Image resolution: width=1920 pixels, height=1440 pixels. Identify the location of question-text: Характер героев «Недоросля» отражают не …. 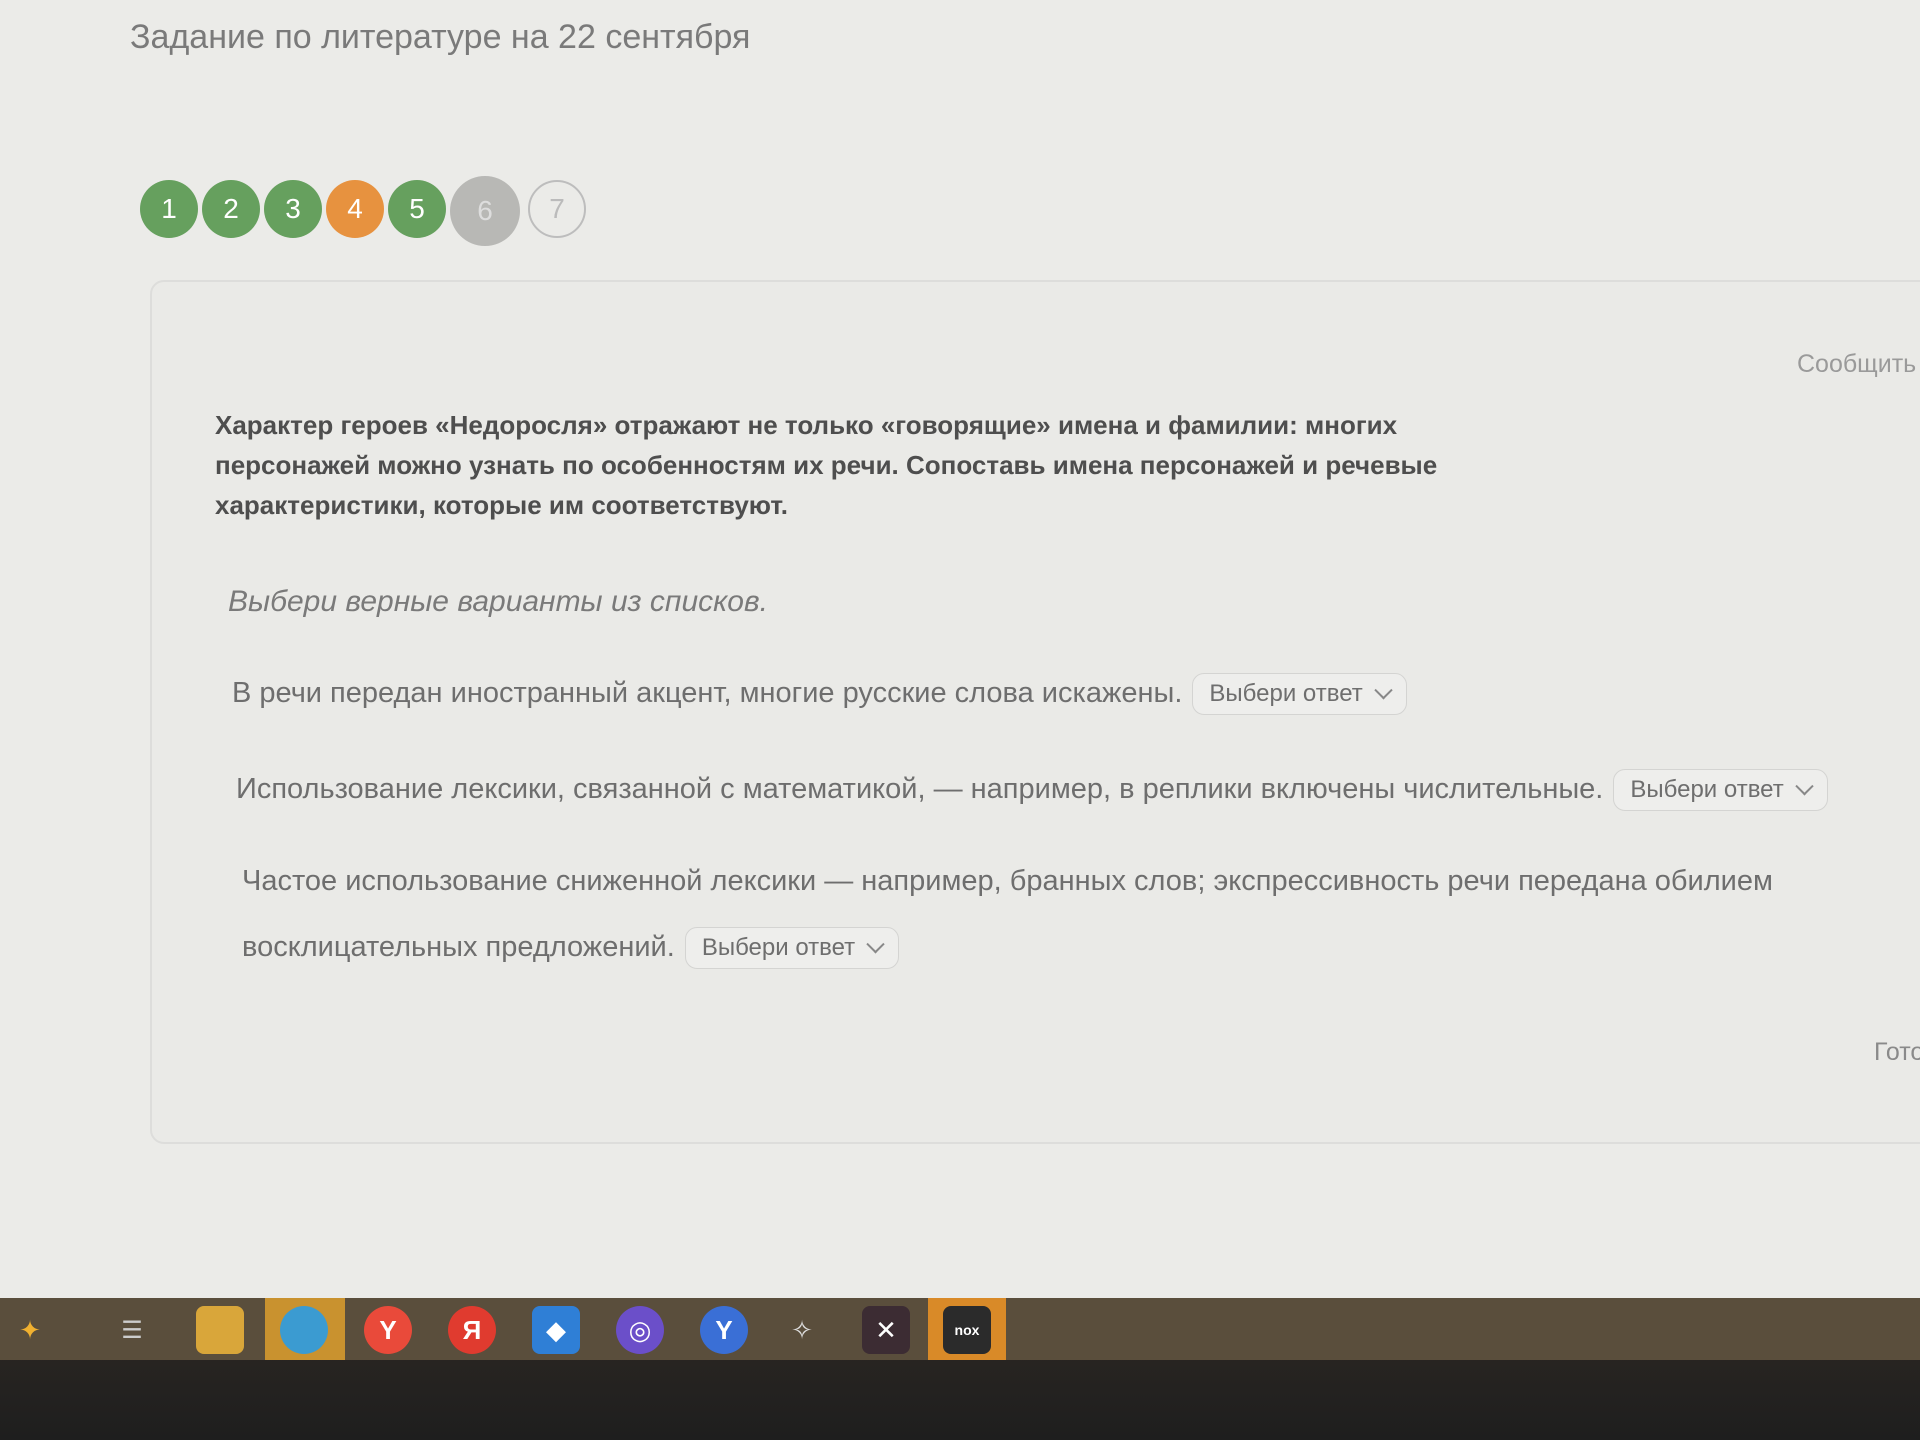
(826, 465).